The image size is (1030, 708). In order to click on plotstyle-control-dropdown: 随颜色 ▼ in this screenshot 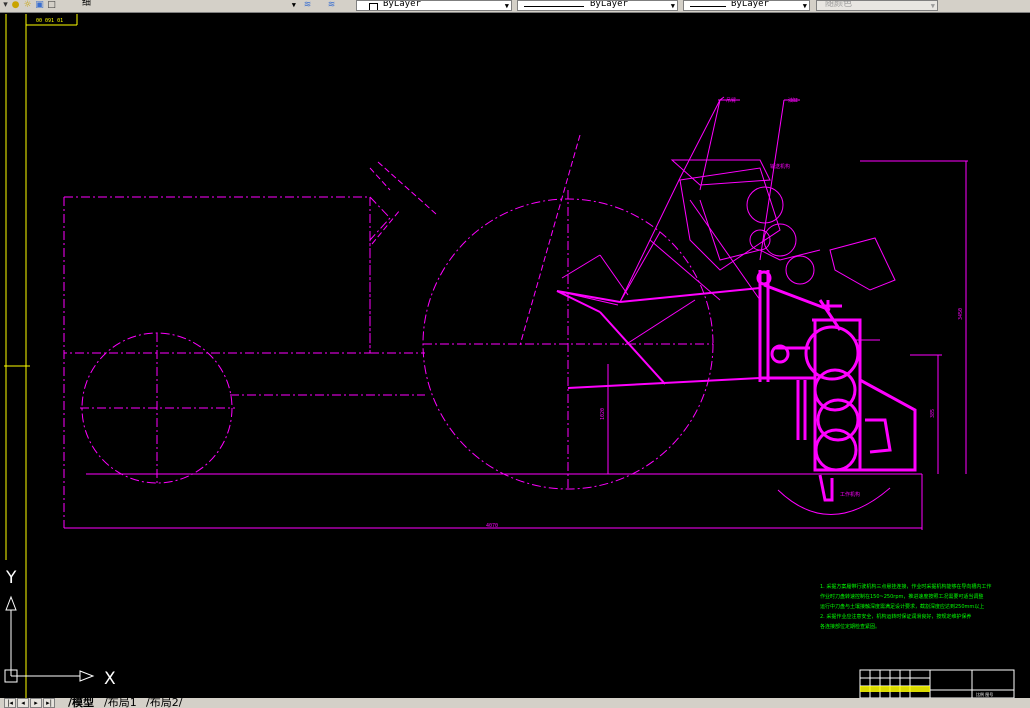, I will do `click(877, 5)`.